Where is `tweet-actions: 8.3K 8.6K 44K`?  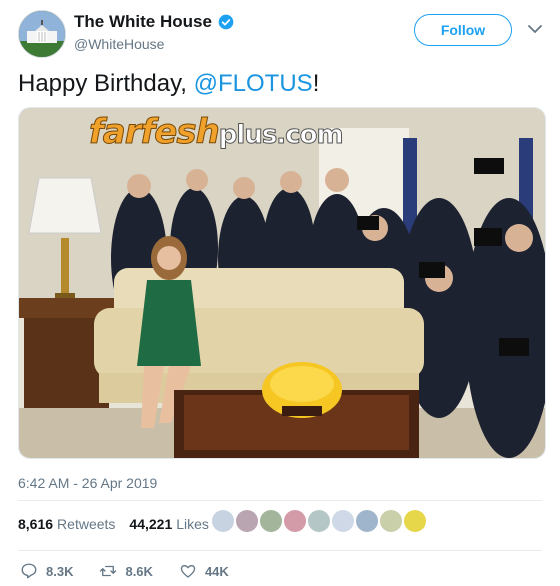 tweet-actions: 8.3K 8.6K 44K is located at coordinates (137, 571).